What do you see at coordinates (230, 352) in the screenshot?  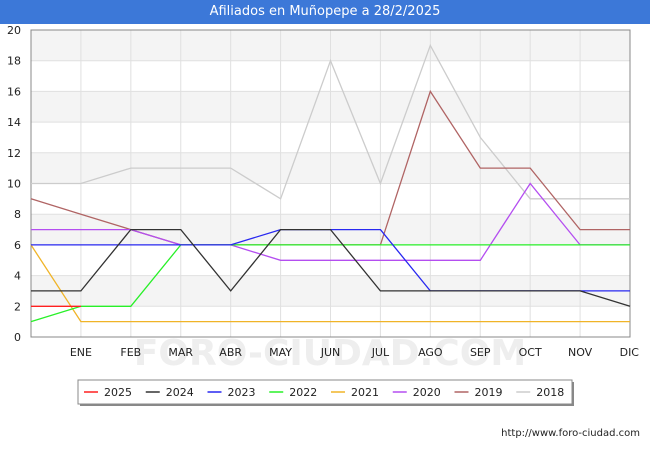 I see `x-tick-label: ABR` at bounding box center [230, 352].